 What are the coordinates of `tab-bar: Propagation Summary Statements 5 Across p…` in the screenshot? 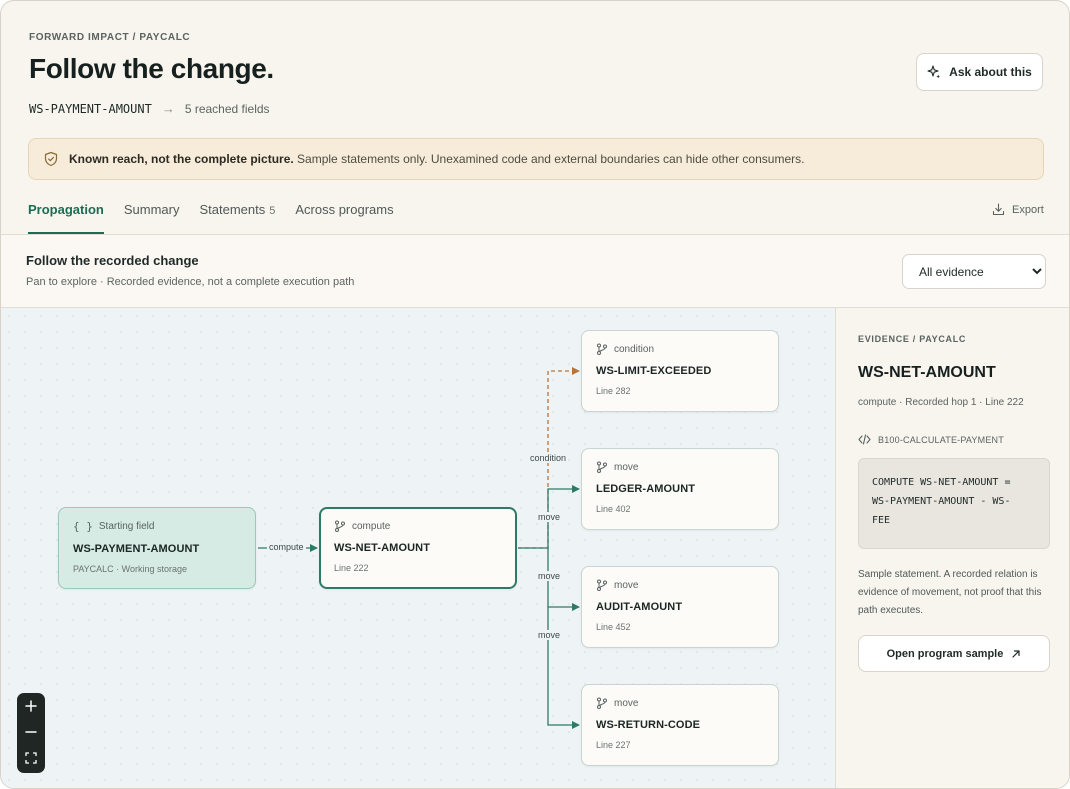 It's located at (211, 218).